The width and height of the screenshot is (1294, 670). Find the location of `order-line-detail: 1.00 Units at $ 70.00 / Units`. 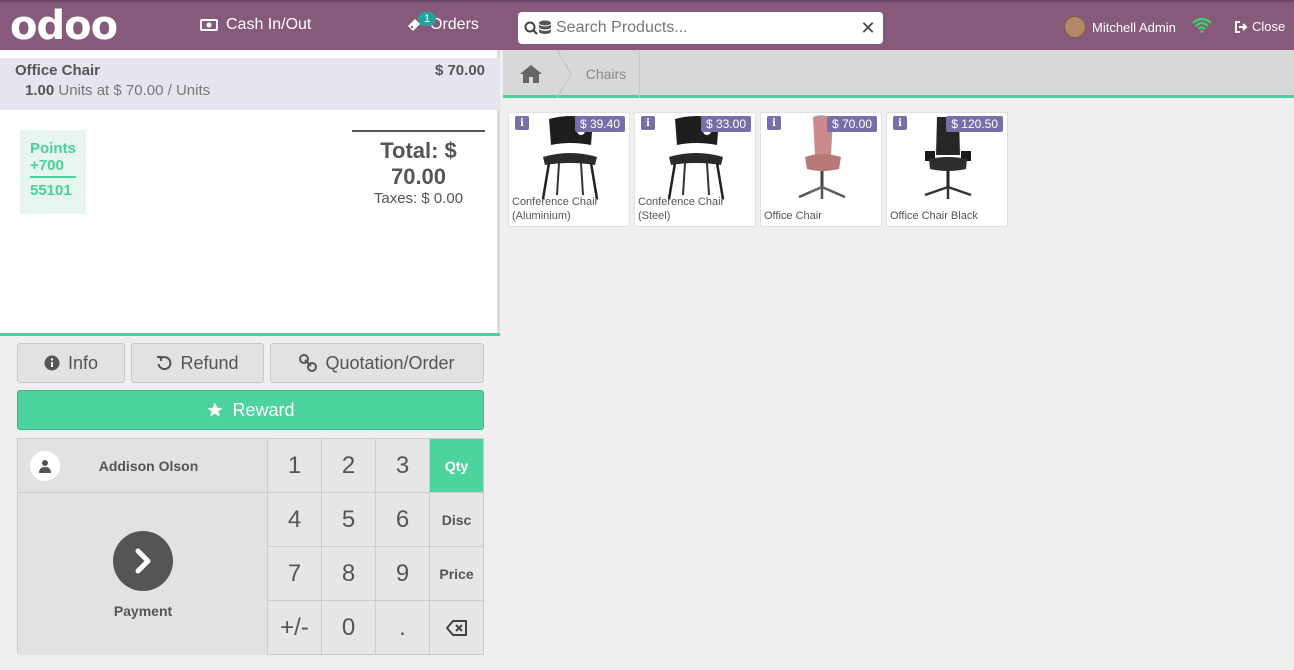

order-line-detail: 1.00 Units at $ 70.00 / Units is located at coordinates (117, 90).